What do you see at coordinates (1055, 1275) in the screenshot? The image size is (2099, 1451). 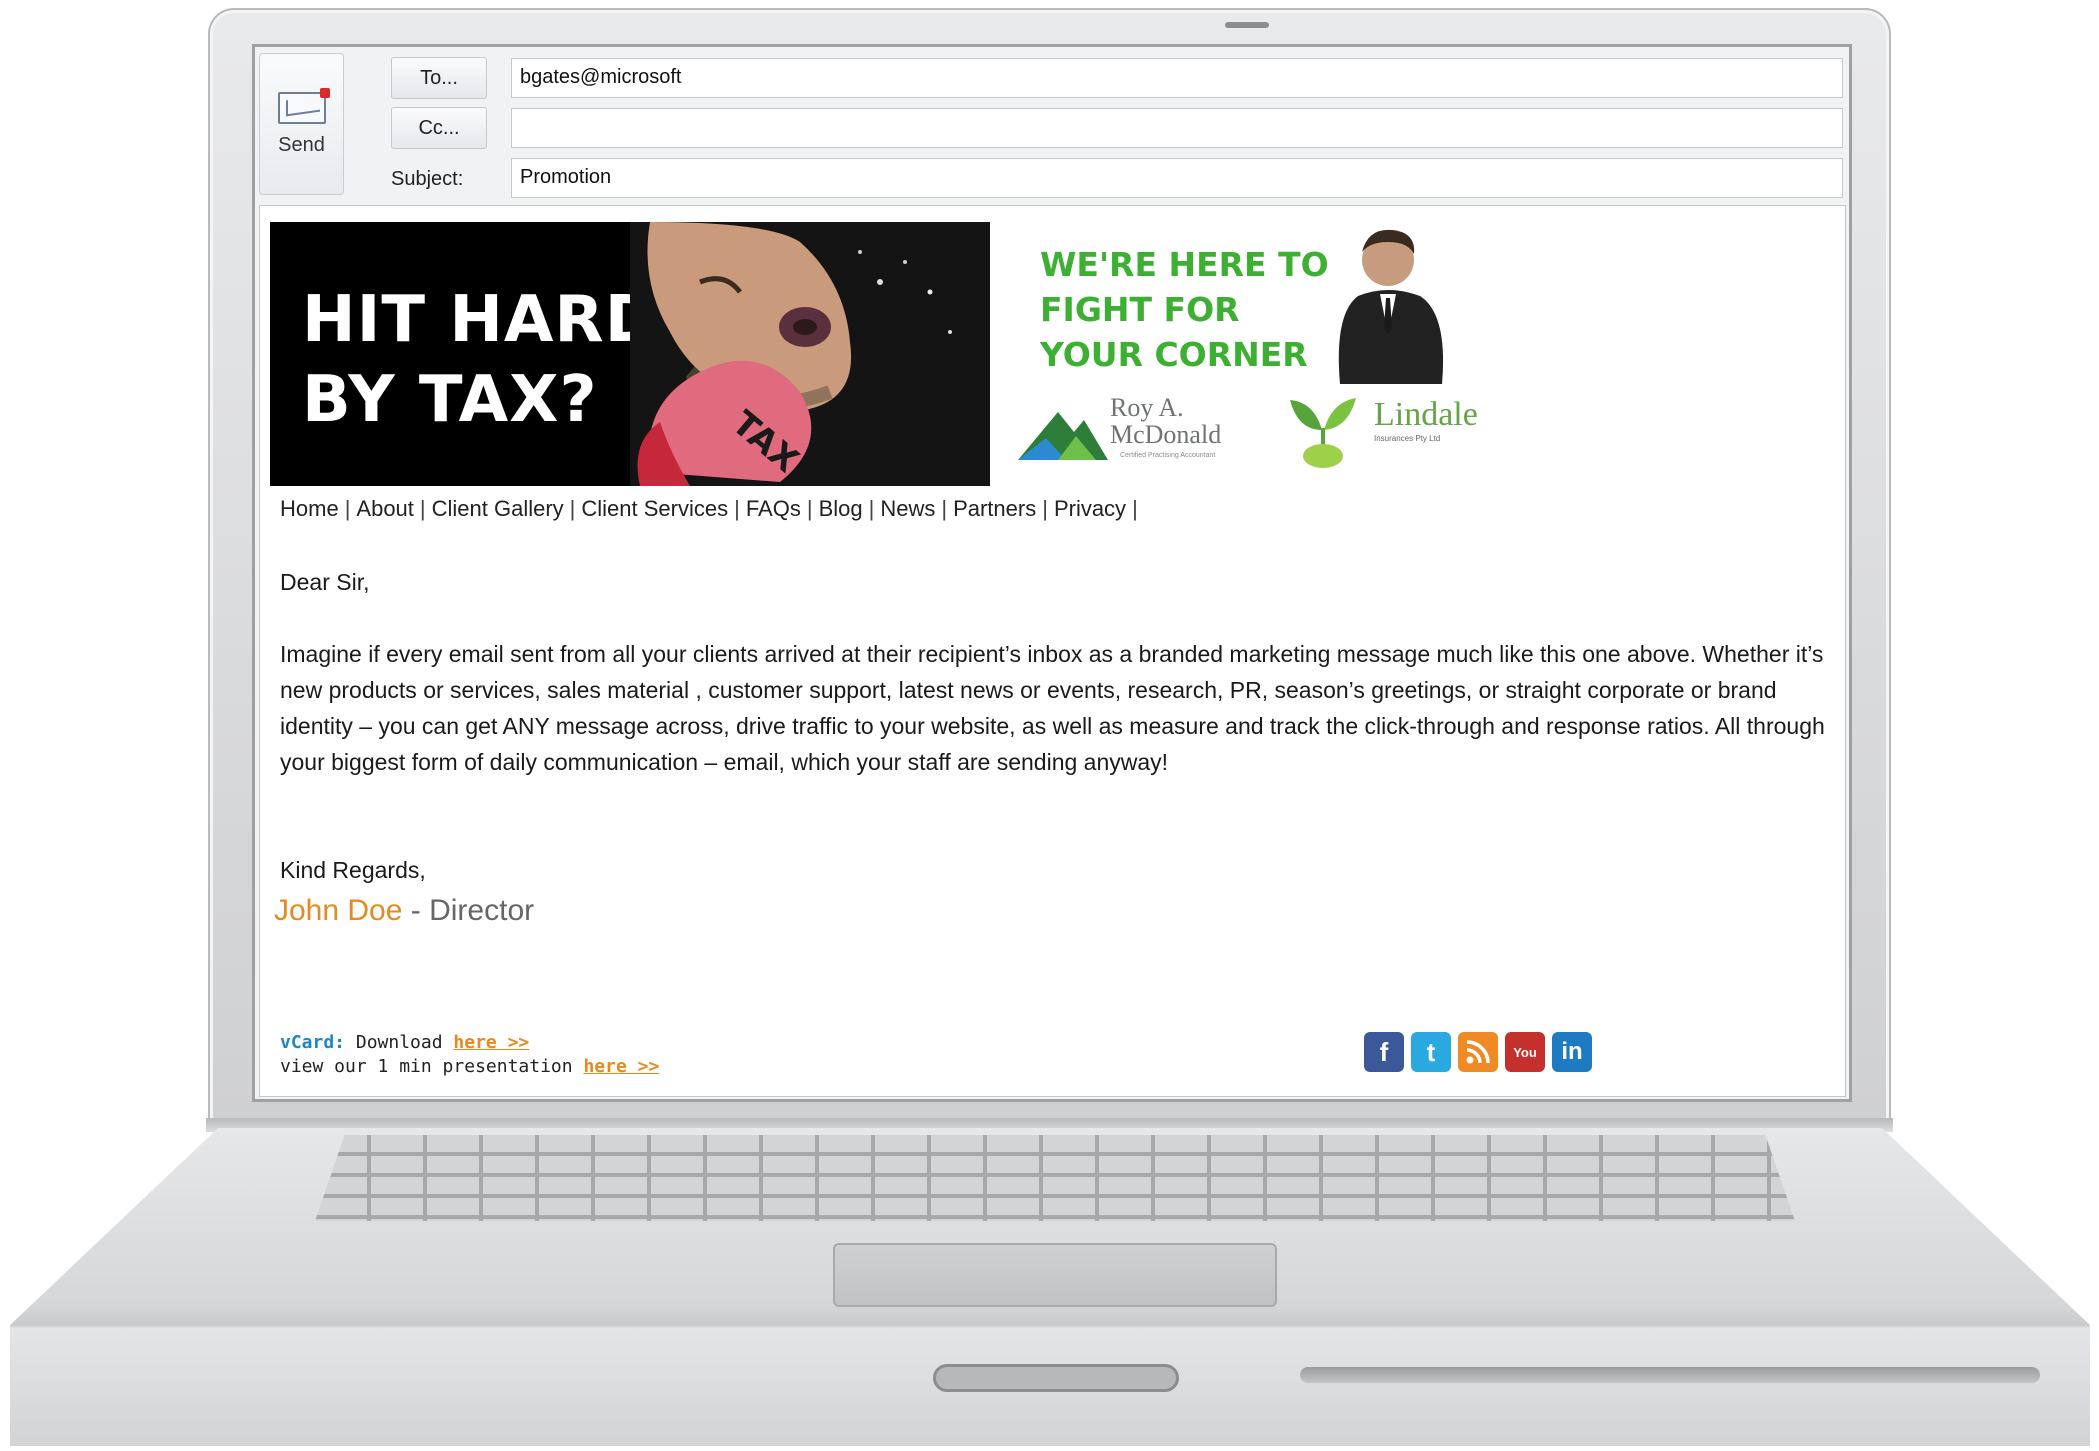 I see `trackpad` at bounding box center [1055, 1275].